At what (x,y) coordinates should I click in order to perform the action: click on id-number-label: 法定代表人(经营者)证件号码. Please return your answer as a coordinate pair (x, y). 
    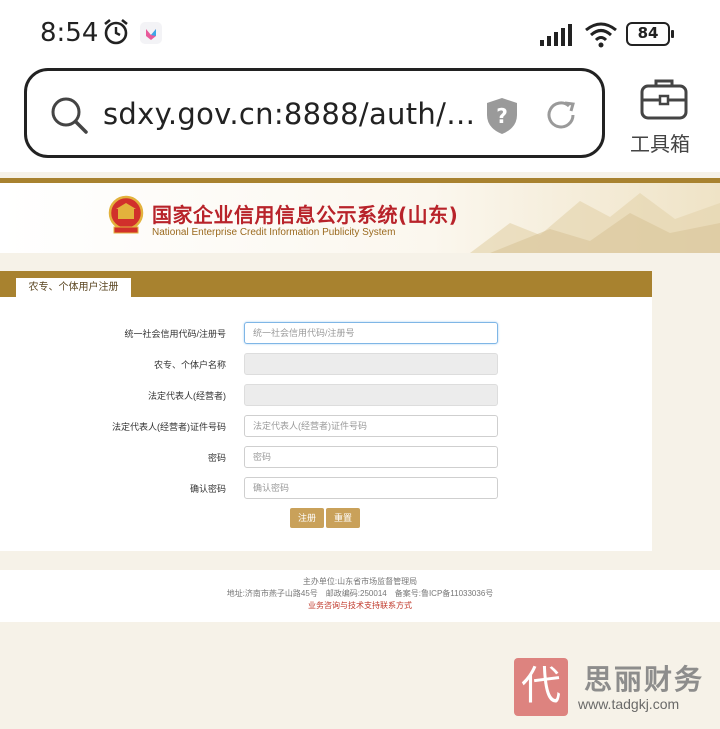
    Looking at the image, I should click on (169, 427).